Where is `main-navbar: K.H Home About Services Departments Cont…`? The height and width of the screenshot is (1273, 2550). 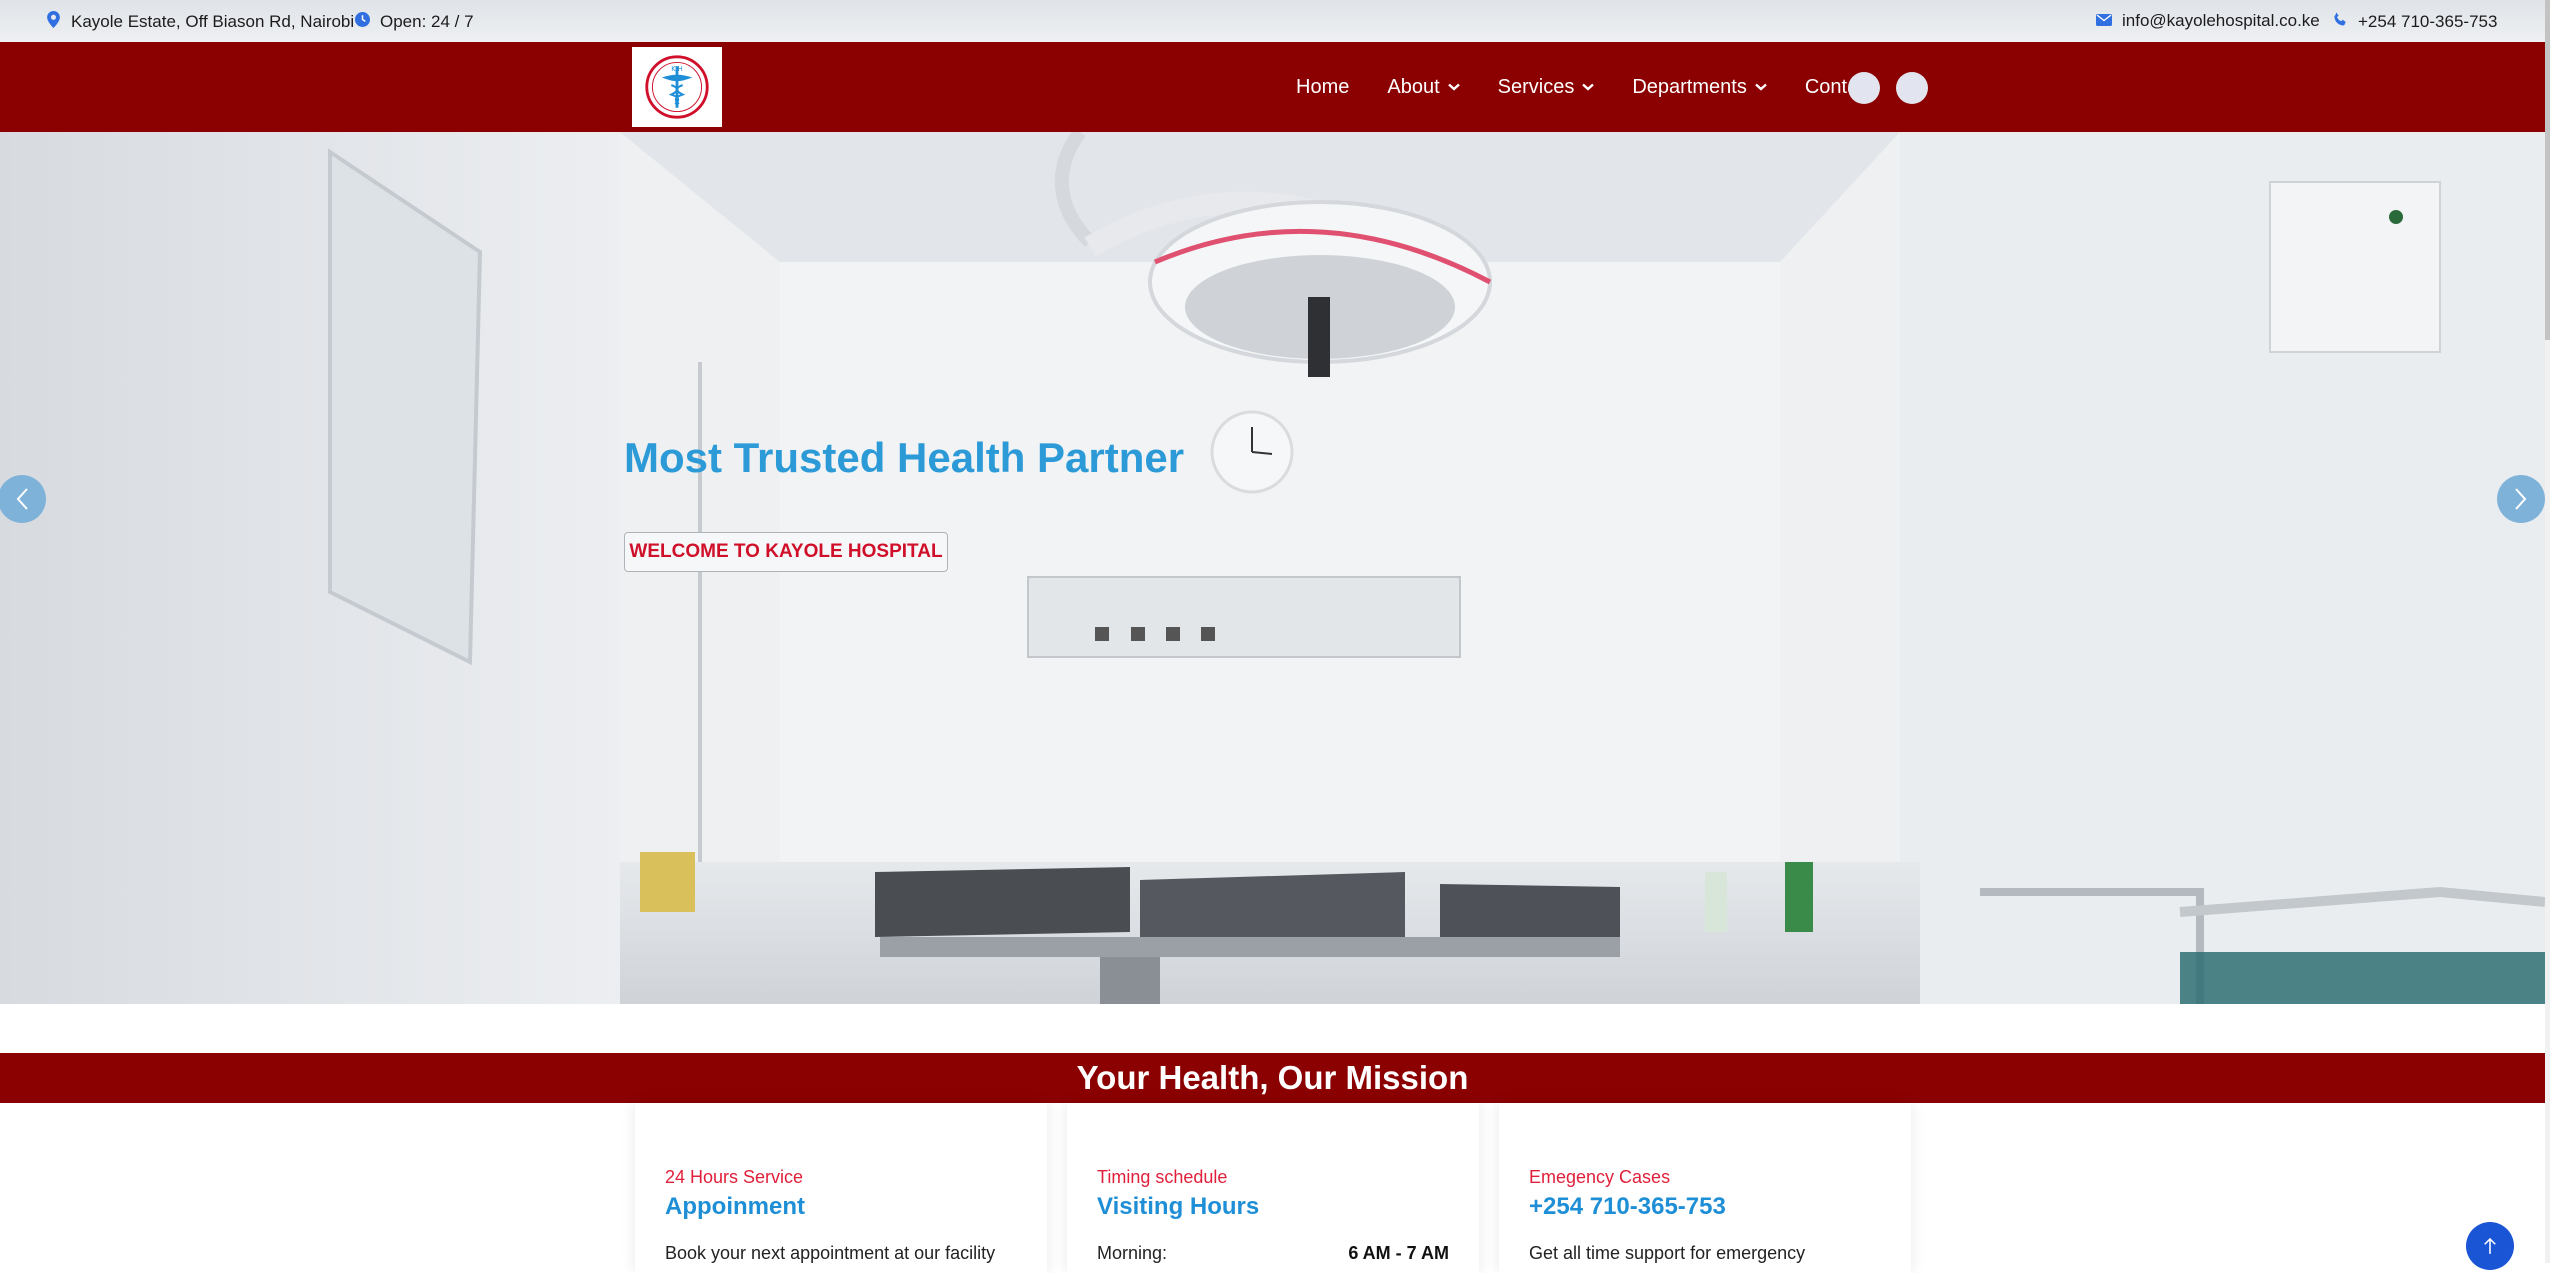
main-navbar: K.H Home About Services Departments Cont… is located at coordinates (1272, 87).